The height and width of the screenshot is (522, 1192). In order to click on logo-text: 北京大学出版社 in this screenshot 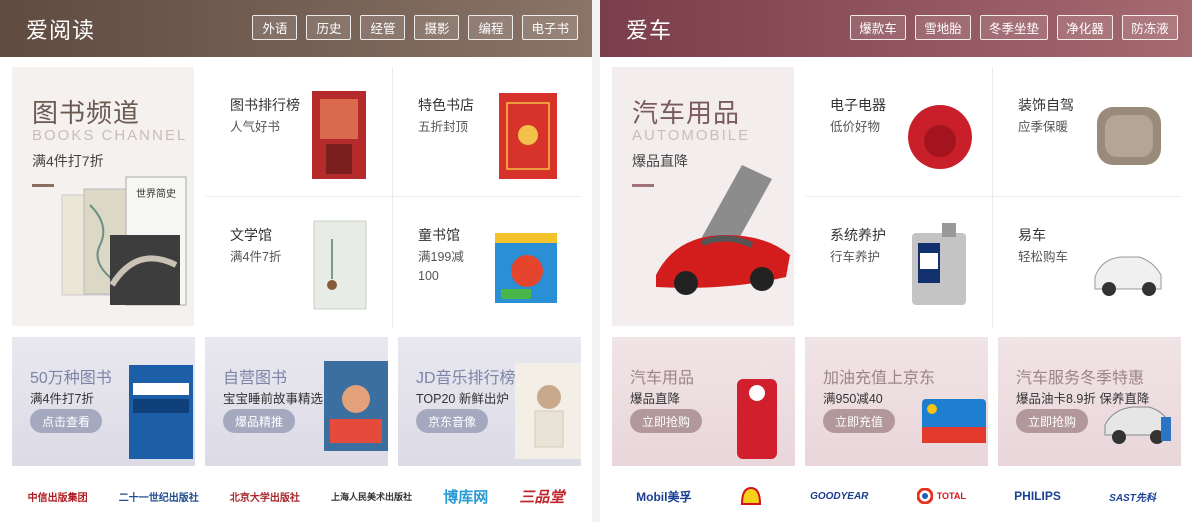, I will do `click(264, 498)`.